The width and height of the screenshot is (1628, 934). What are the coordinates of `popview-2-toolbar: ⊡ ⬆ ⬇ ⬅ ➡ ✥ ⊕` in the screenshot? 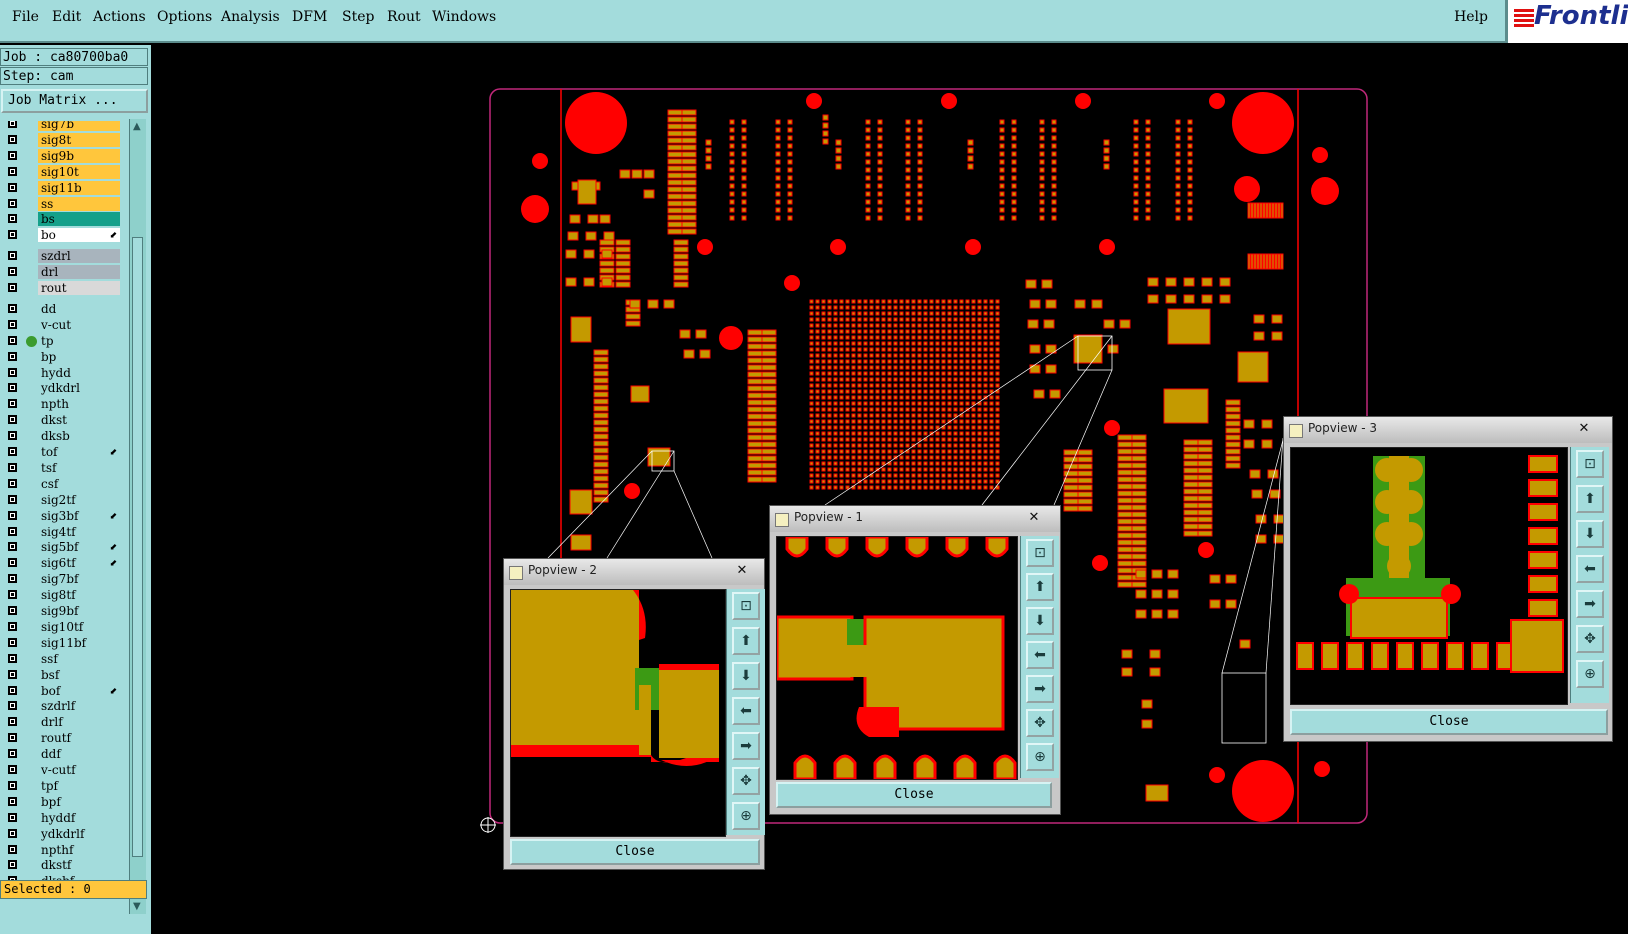 It's located at (745, 712).